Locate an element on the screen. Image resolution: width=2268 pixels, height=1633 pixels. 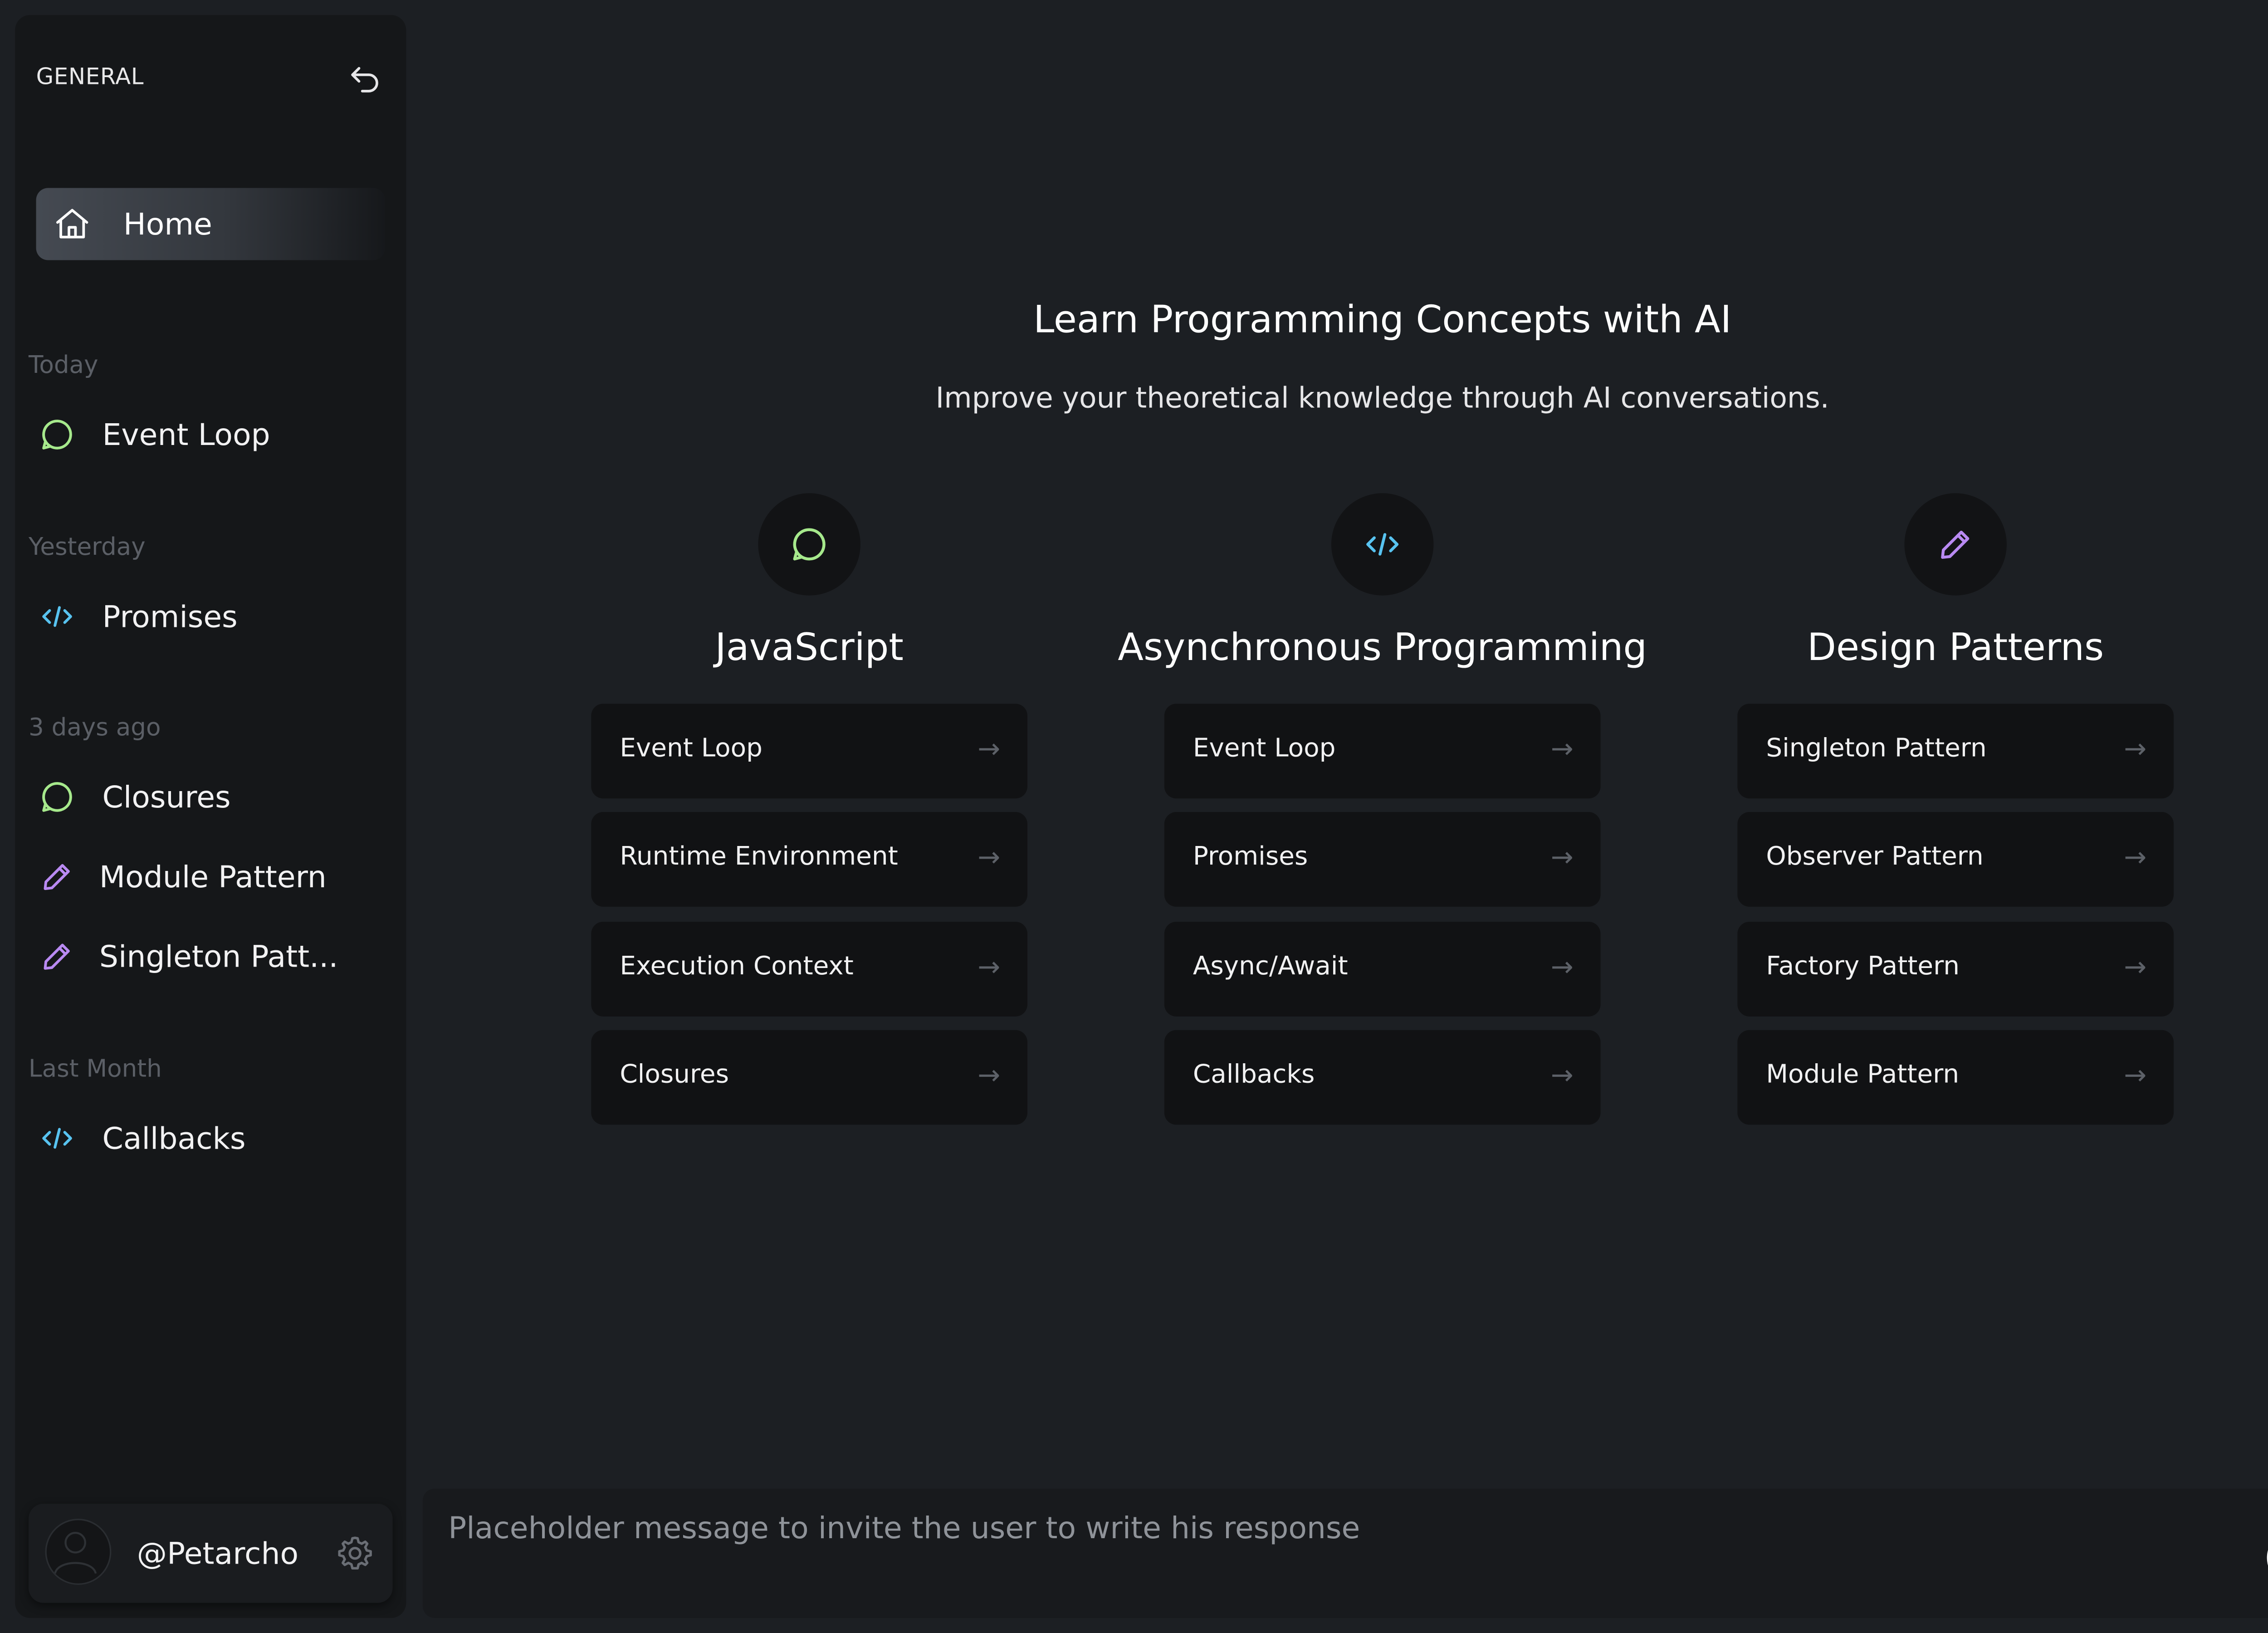
history-item-label: Module Pattern is located at coordinates (213, 876).